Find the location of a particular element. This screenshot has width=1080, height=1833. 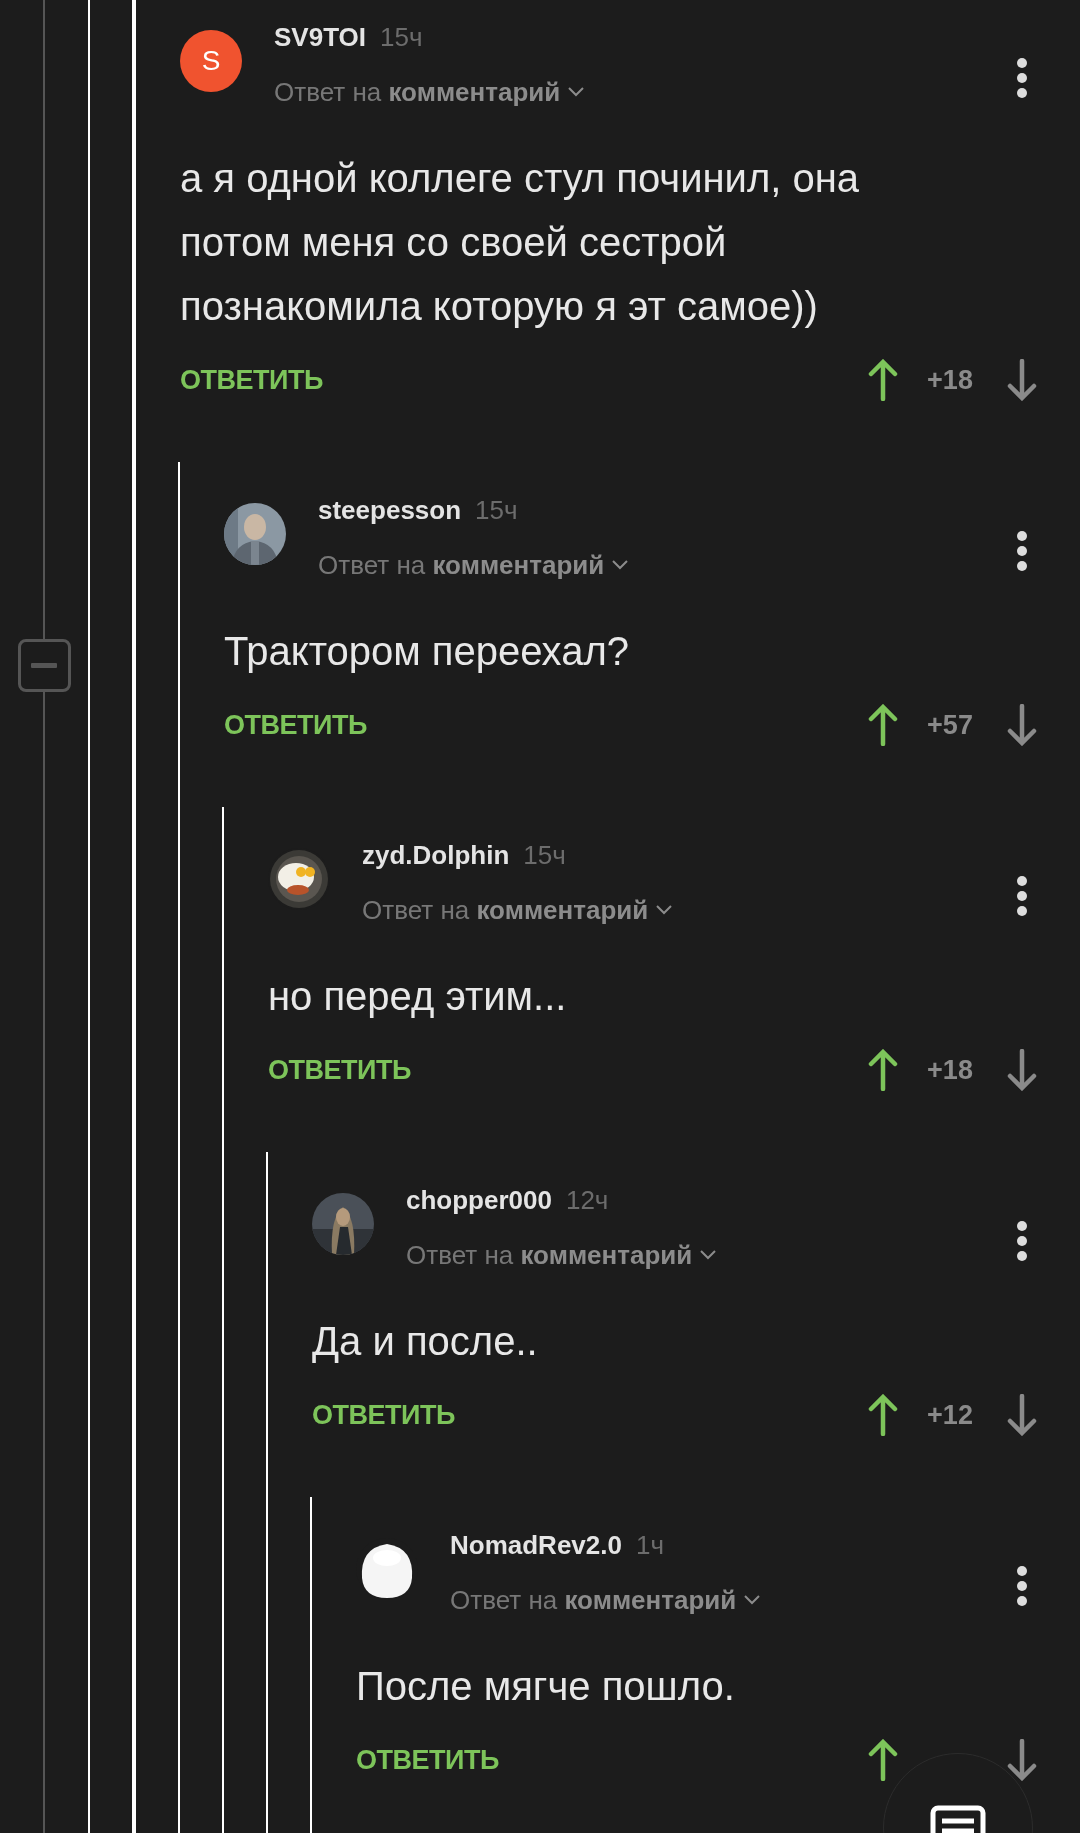

comment-time: 1ч is located at coordinates (649, 1545).